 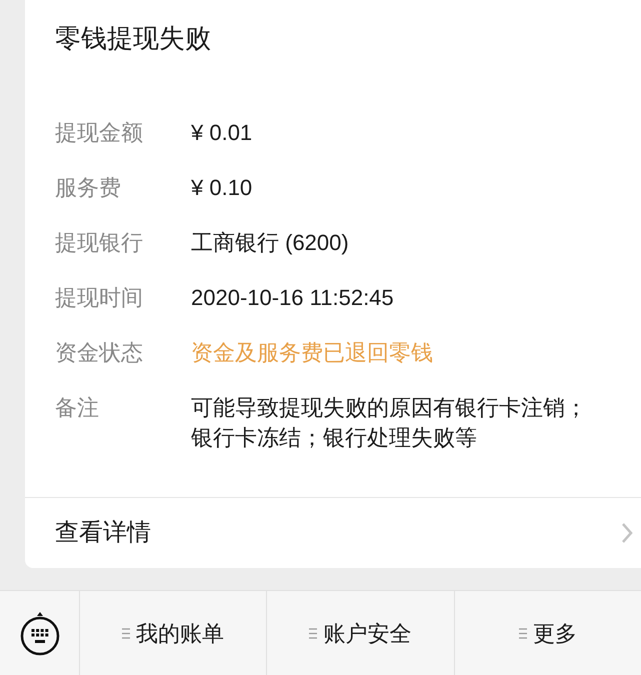 What do you see at coordinates (99, 243) in the screenshot?
I see `field-label: 提现银行` at bounding box center [99, 243].